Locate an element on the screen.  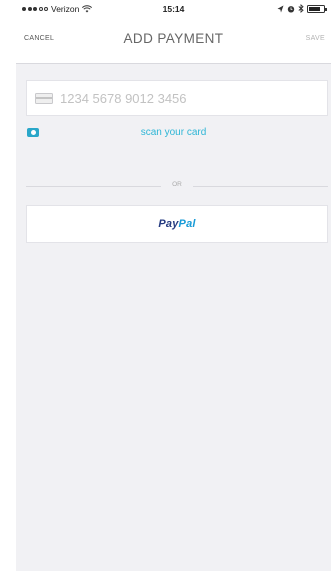
battery-icon is located at coordinates (317, 8).